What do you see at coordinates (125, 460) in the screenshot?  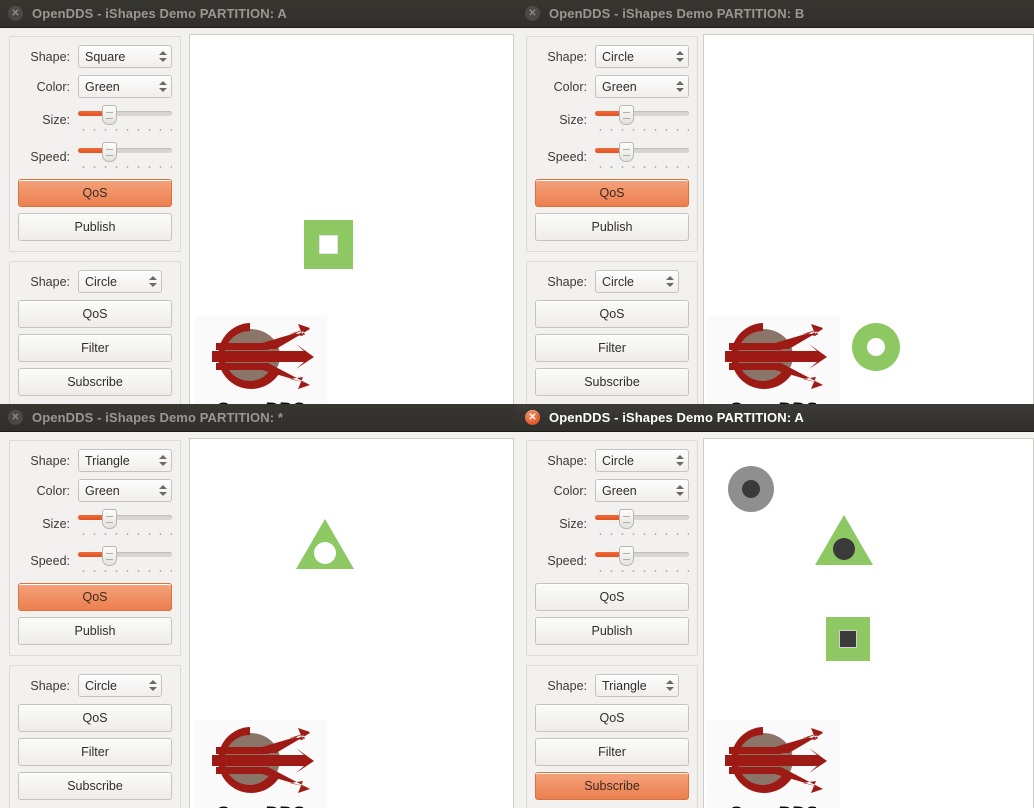 I see `publisher-shape-select: Triangle` at bounding box center [125, 460].